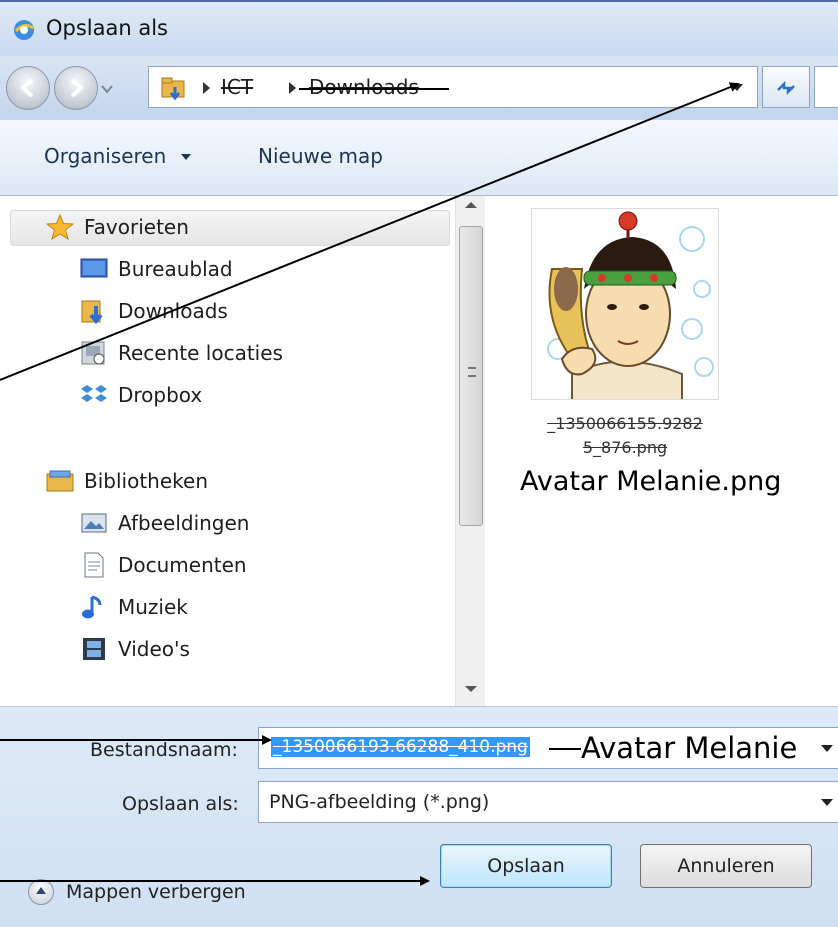 The height and width of the screenshot is (927, 838). What do you see at coordinates (94, 649) in the screenshot?
I see `video-icon` at bounding box center [94, 649].